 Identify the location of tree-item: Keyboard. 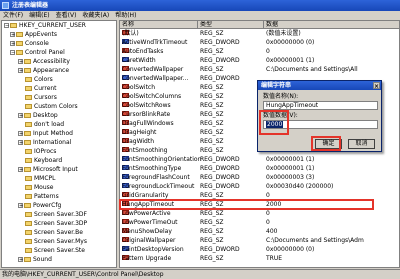
(43, 161).